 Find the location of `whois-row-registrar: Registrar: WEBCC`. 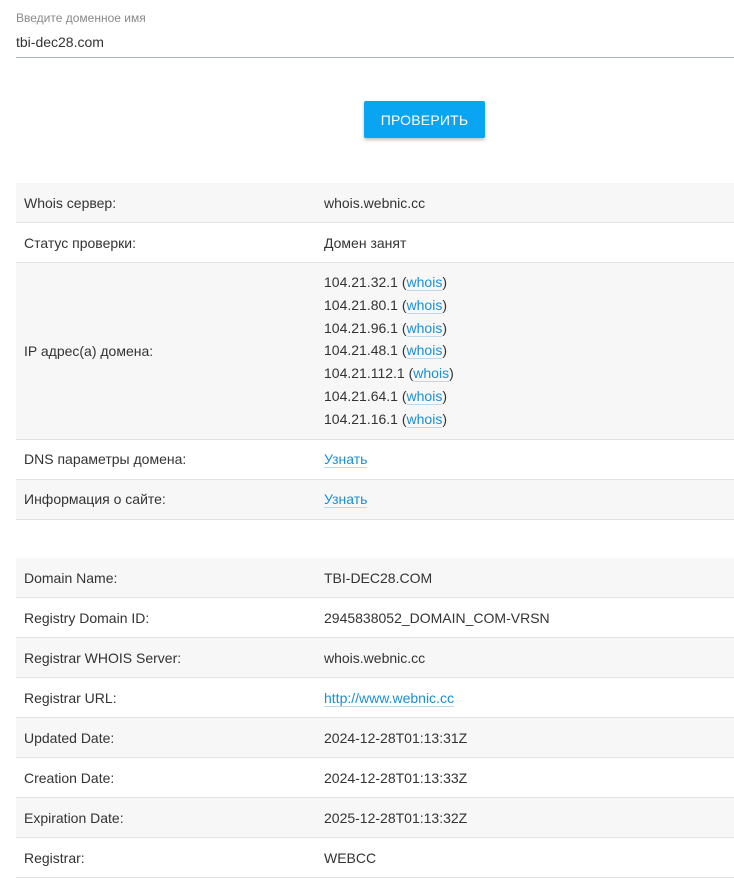

whois-row-registrar: Registrar: WEBCC is located at coordinates (375, 857).